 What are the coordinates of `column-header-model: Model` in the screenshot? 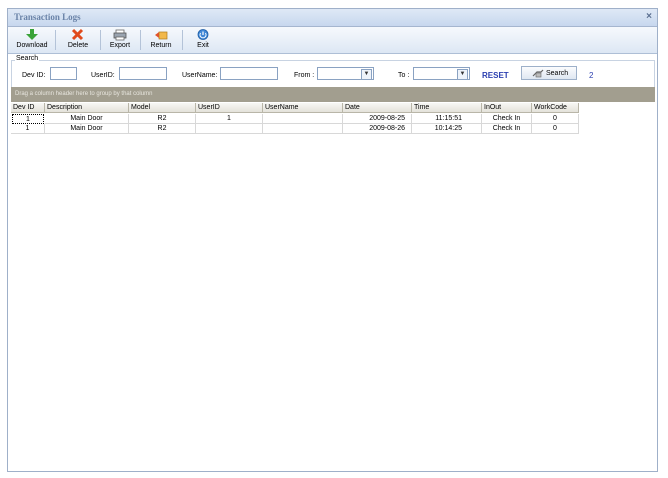 It's located at (162, 108).